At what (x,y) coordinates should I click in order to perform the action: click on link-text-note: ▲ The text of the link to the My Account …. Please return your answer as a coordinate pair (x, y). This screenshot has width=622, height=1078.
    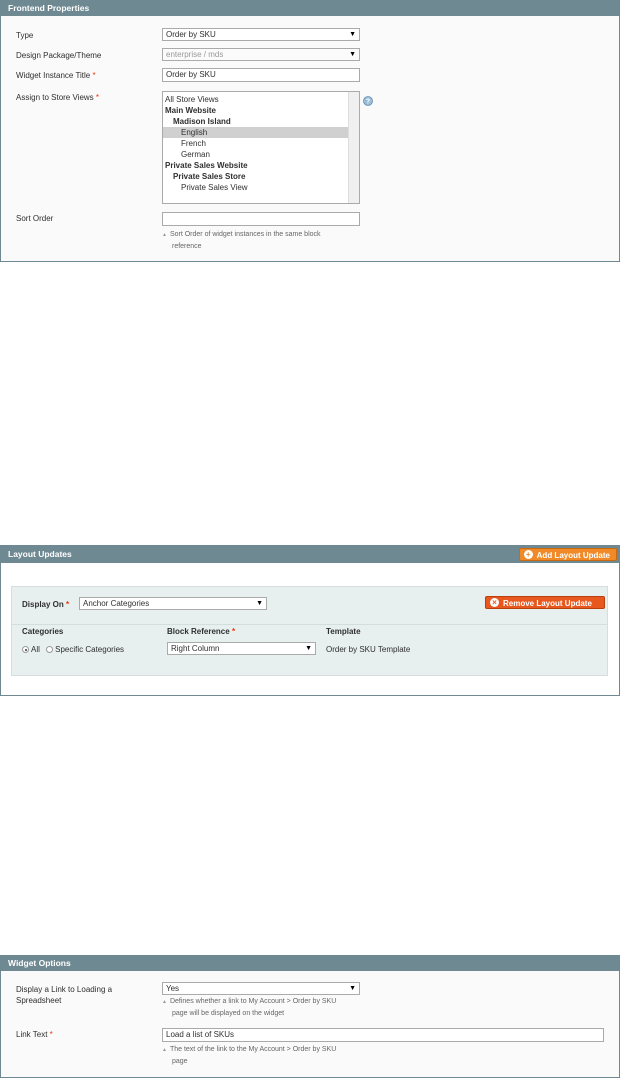
    Looking at the image, I should click on (249, 1055).